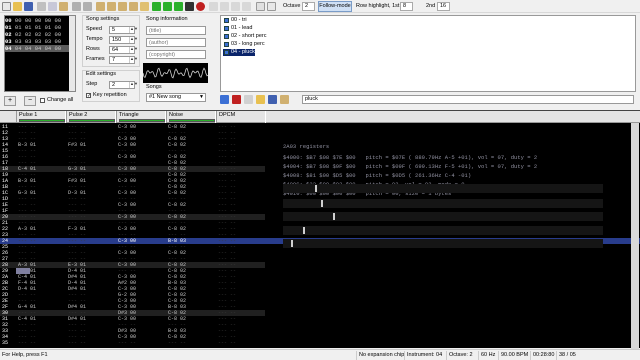 The image size is (640, 360). I want to click on song-title-input, so click(176, 30).